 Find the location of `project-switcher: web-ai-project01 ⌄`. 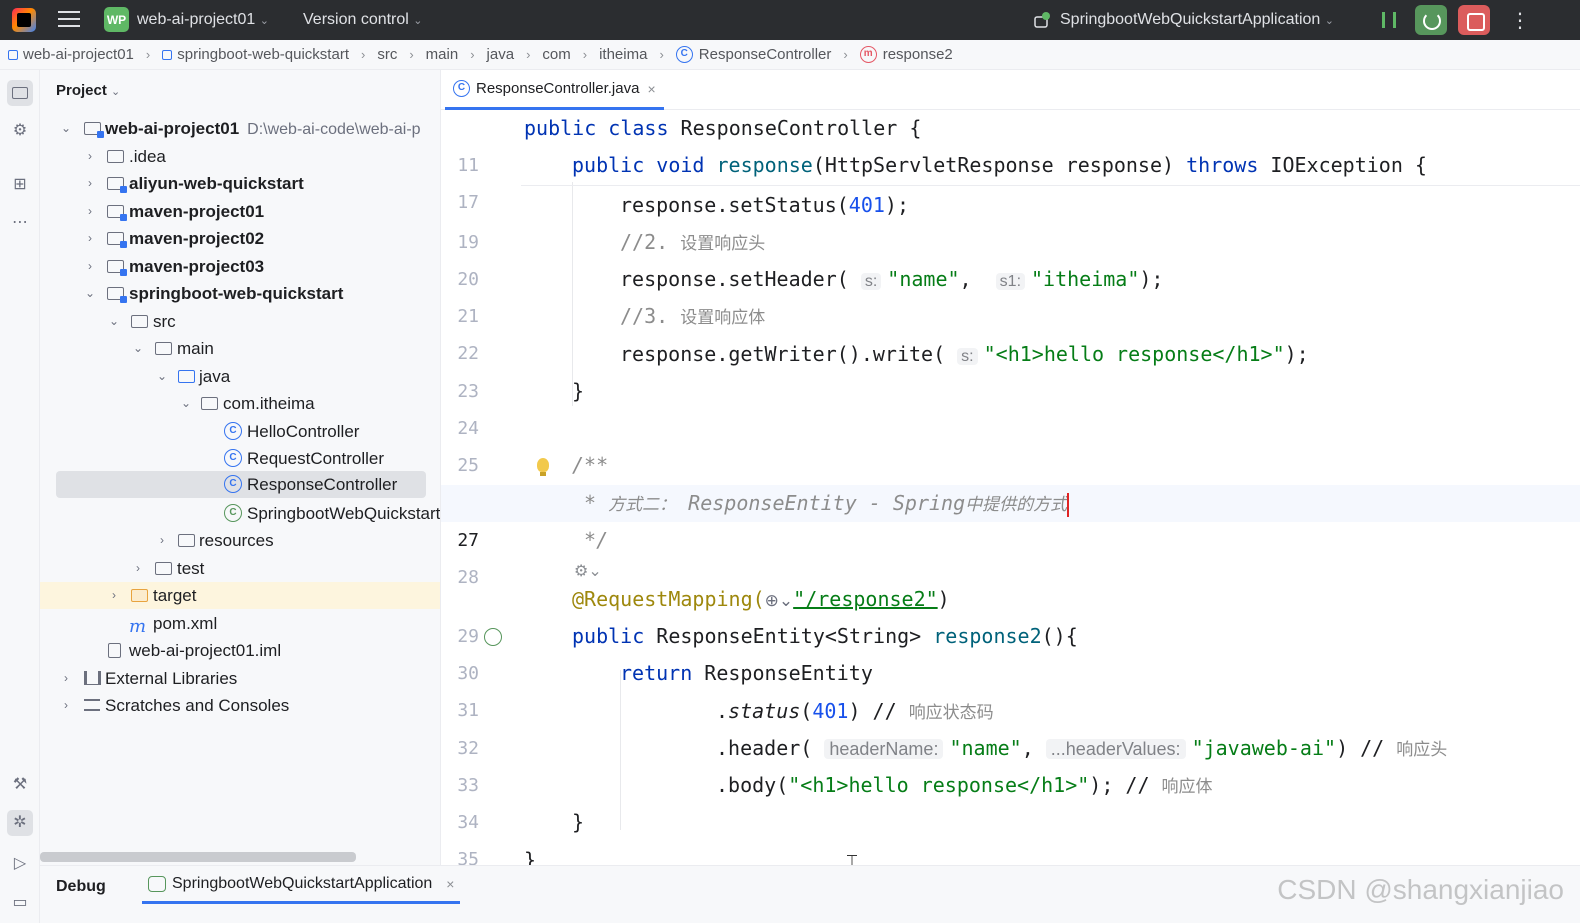

project-switcher: web-ai-project01 ⌄ is located at coordinates (203, 20).